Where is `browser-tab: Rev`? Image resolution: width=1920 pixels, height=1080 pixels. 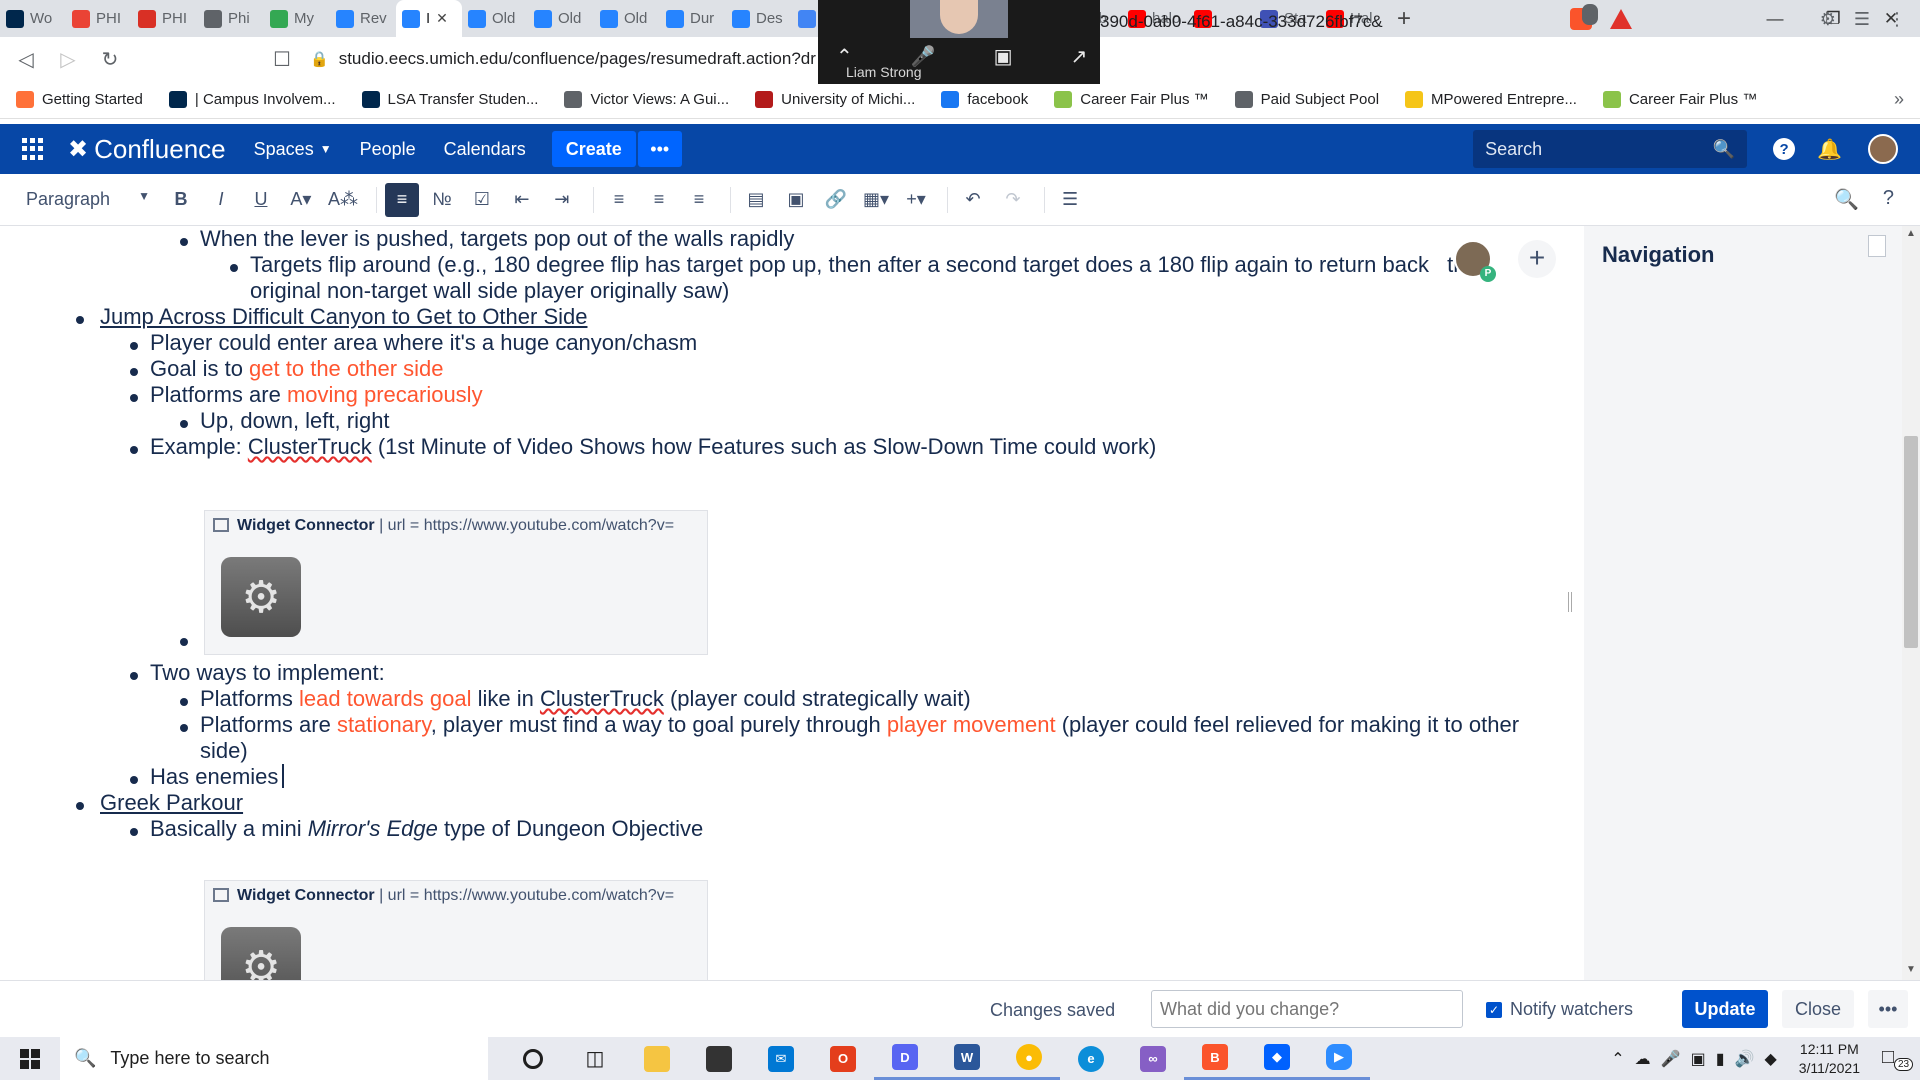 browser-tab: Rev is located at coordinates (363, 18).